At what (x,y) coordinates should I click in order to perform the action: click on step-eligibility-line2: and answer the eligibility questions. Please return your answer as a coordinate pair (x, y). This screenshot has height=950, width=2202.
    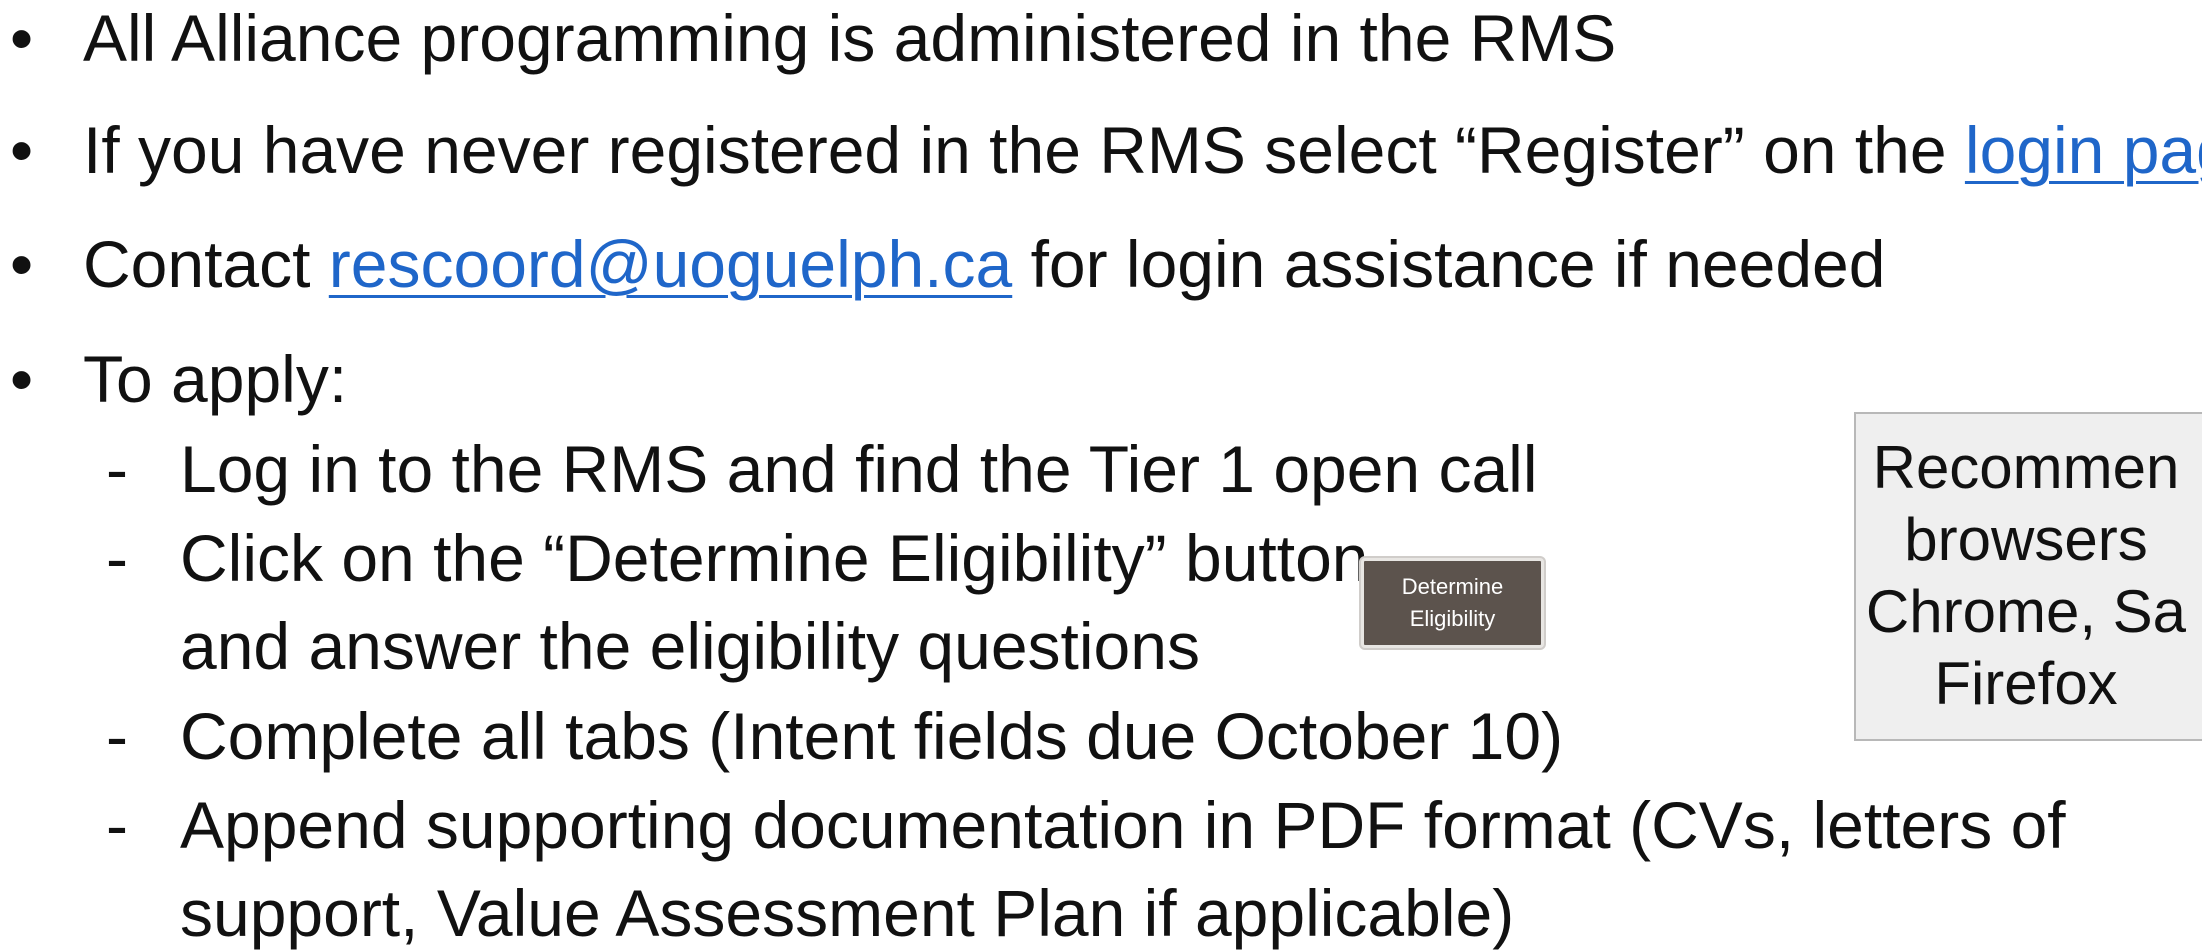
    Looking at the image, I should click on (690, 646).